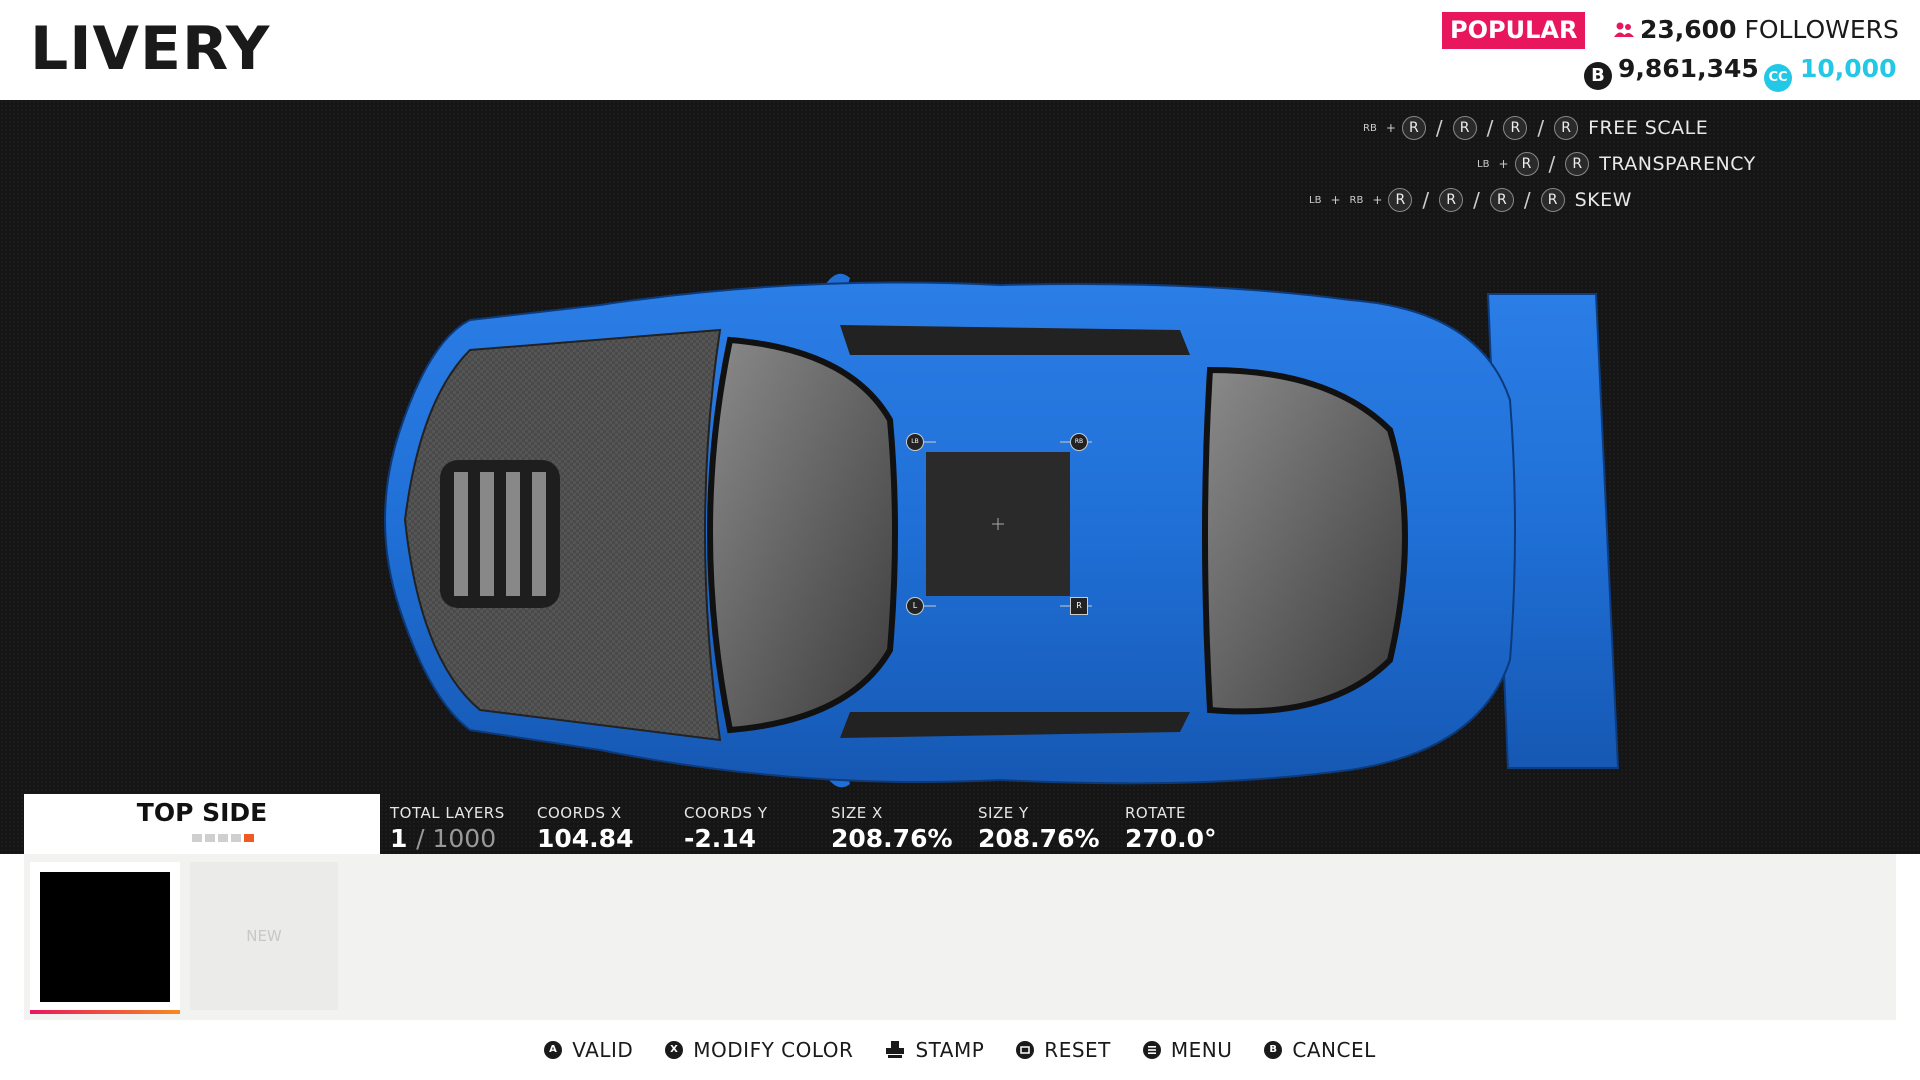 The image size is (1920, 1080). I want to click on b-button-icon: B, so click(1273, 1050).